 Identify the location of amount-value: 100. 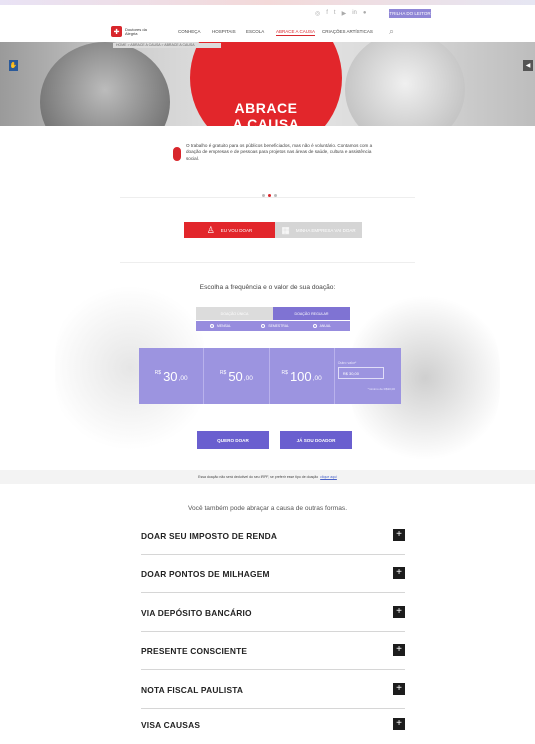
(300, 376).